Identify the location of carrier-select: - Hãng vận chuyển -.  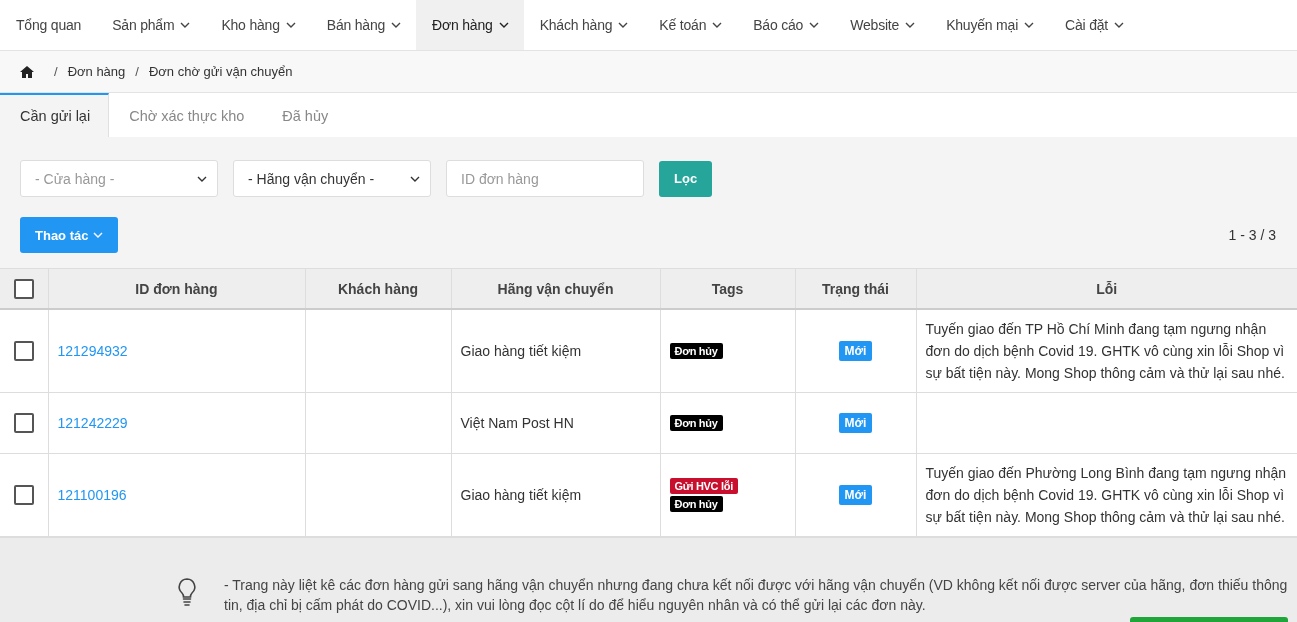
(332, 178).